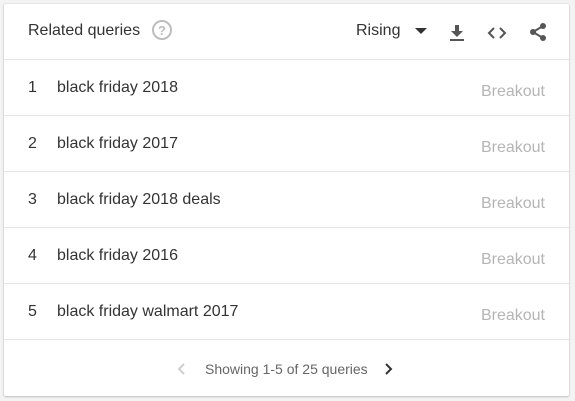 The width and height of the screenshot is (575, 401). I want to click on query-row: 3 black friday 2018 deals Breakout, so click(286, 200).